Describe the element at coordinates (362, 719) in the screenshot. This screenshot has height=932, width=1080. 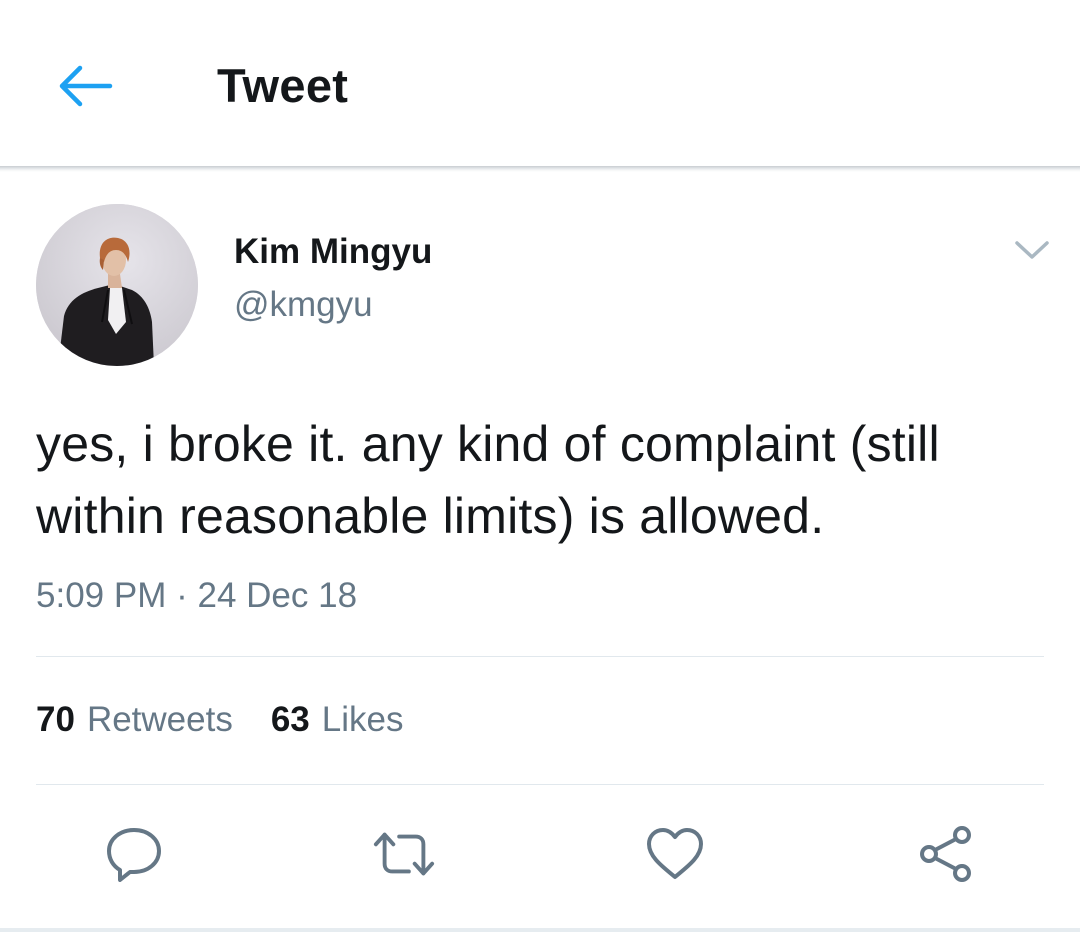
I see `likes-label: Likes` at that location.